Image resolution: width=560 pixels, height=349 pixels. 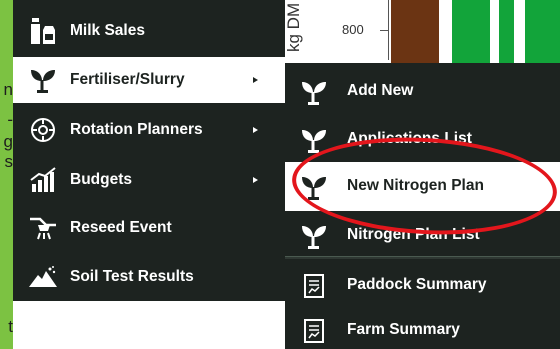 I want to click on strip-text: s, so click(x=9, y=161).